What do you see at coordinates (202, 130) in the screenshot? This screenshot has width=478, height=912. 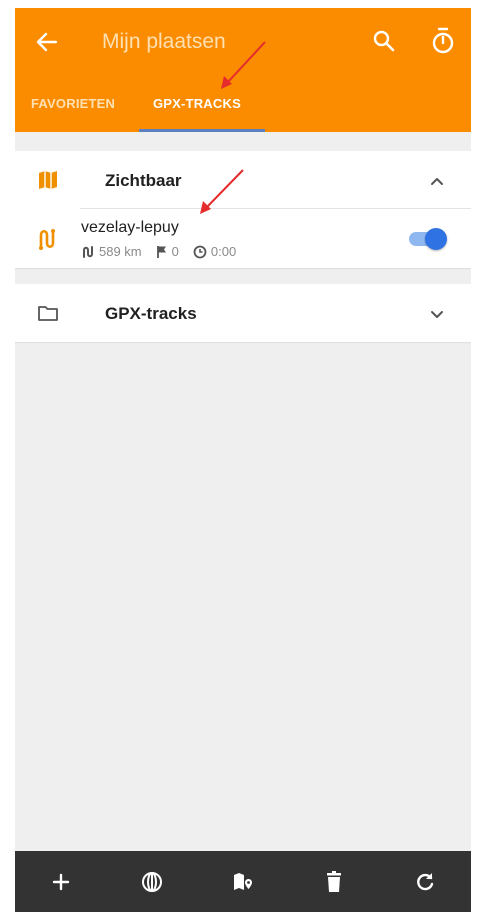 I see `active-tab-indicator` at bounding box center [202, 130].